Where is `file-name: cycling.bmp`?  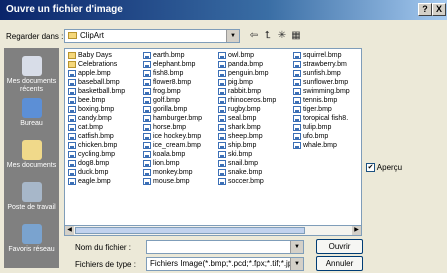 file-name: cycling.bmp is located at coordinates (96, 154).